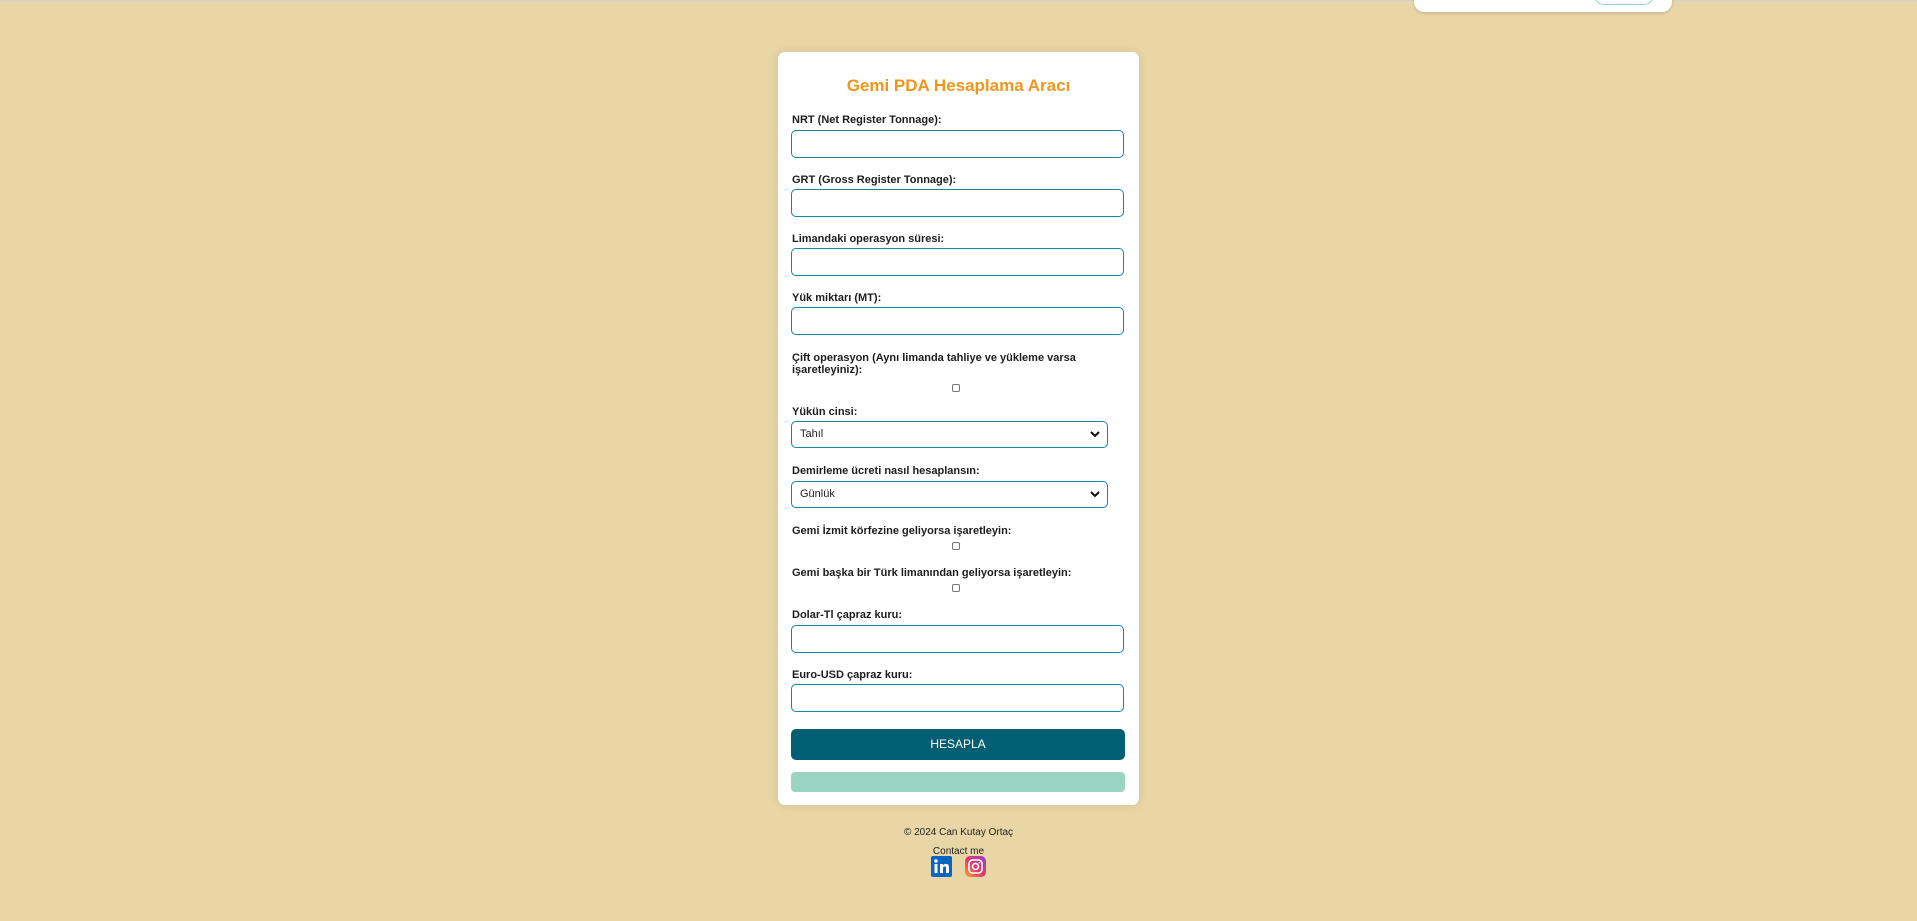 Image resolution: width=1917 pixels, height=921 pixels. What do you see at coordinates (949, 434) in the screenshot?
I see `cargo-type-select: Tahıl` at bounding box center [949, 434].